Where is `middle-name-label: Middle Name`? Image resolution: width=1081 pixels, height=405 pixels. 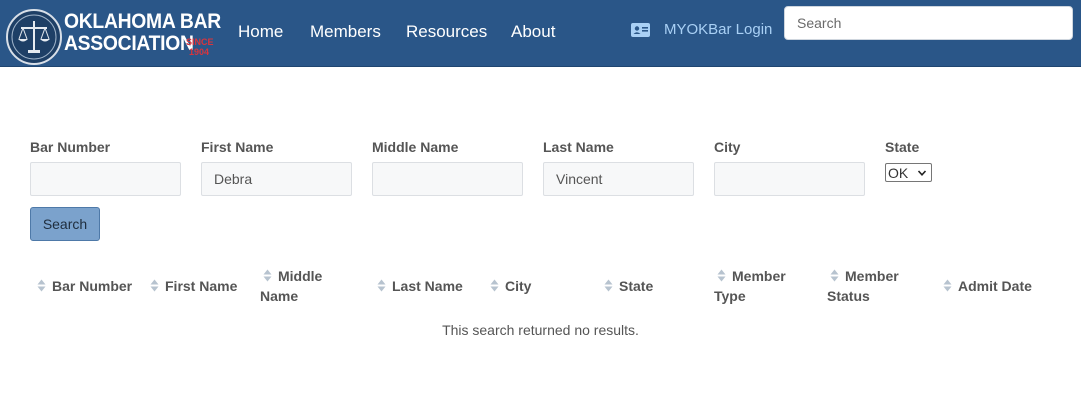
middle-name-label: Middle Name is located at coordinates (415, 147).